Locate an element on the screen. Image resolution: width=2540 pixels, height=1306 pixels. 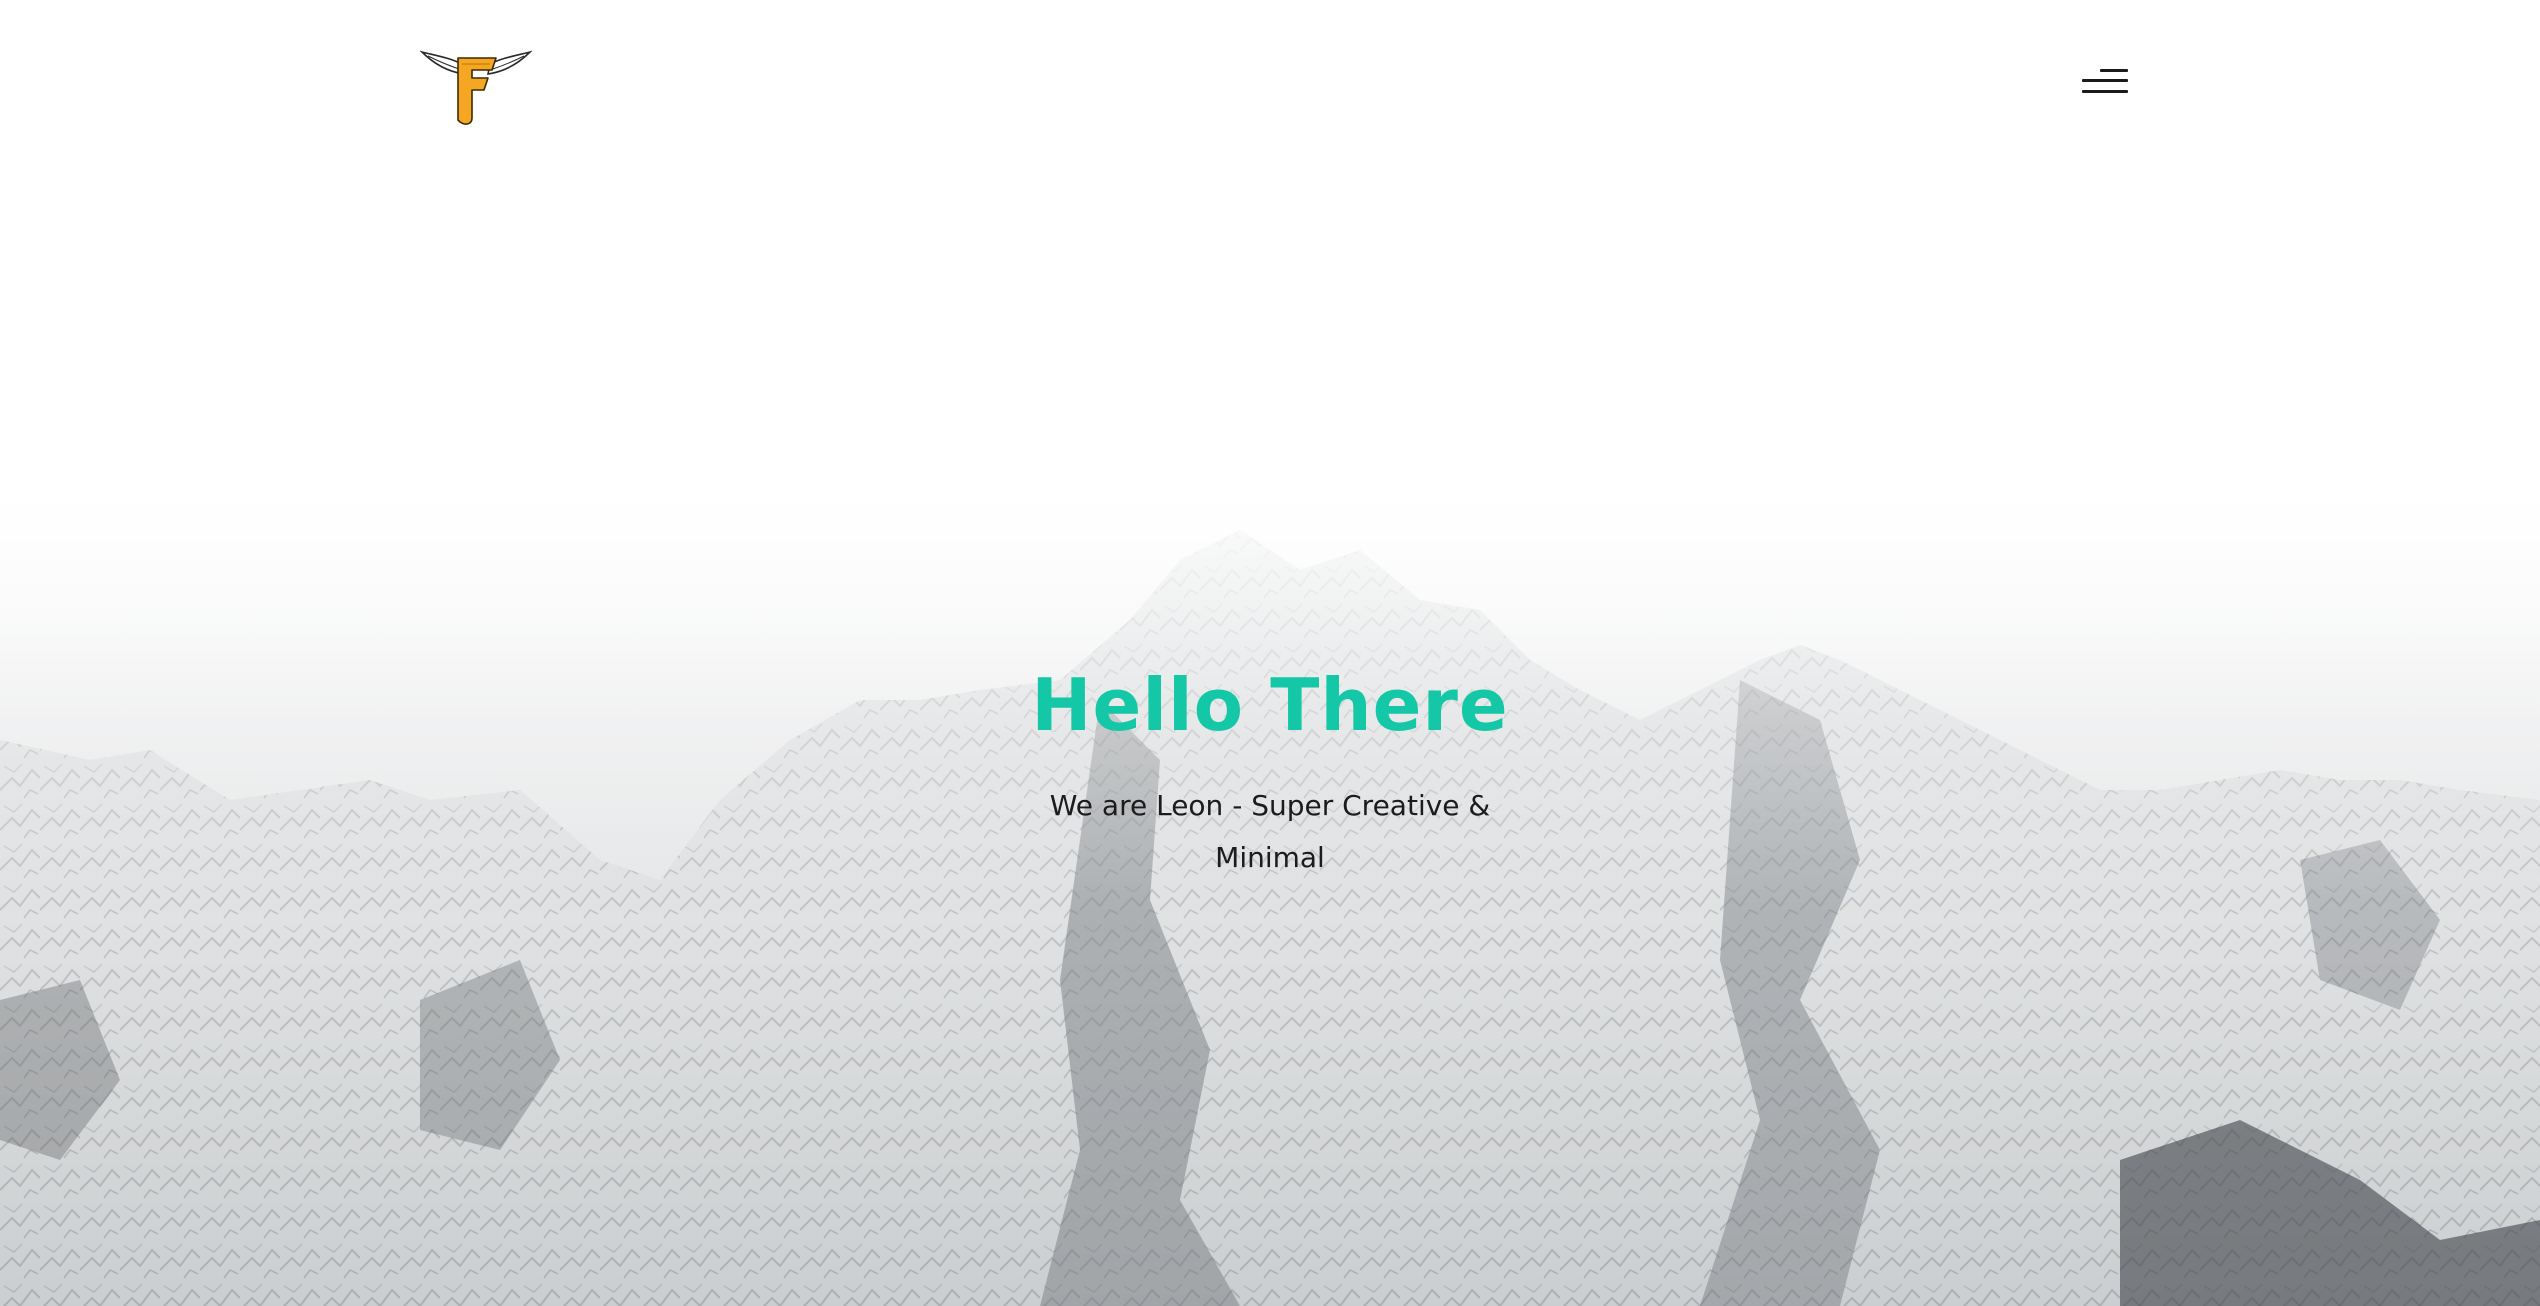
hamburger-menu-button is located at coordinates (2104, 82).